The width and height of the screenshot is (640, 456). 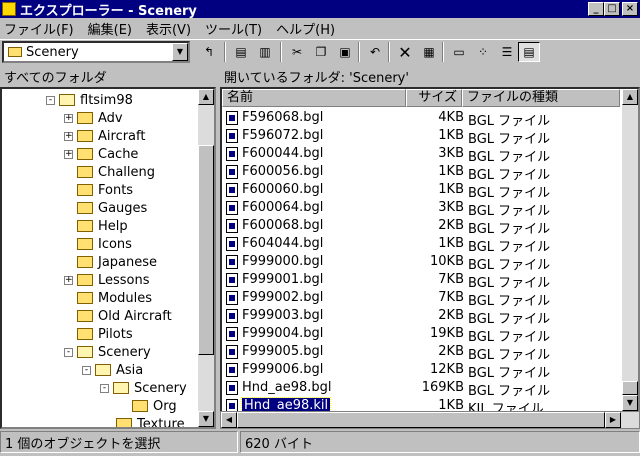 I want to click on tree-node-gauges: Gauges, so click(x=112, y=208).